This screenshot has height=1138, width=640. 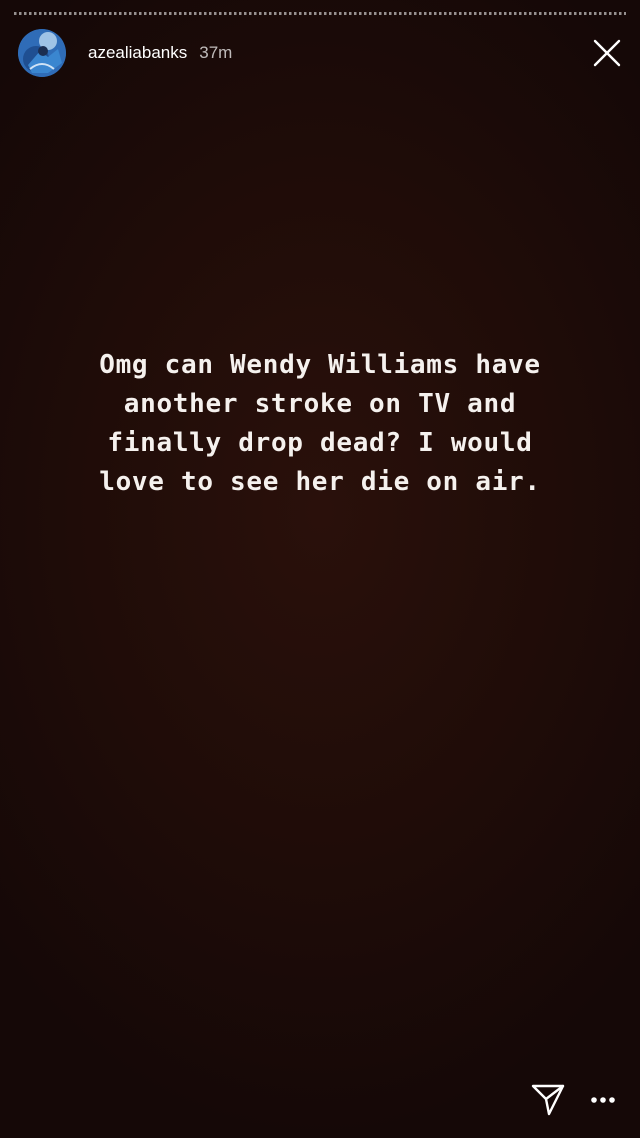 What do you see at coordinates (574, 1100) in the screenshot?
I see `story-footer` at bounding box center [574, 1100].